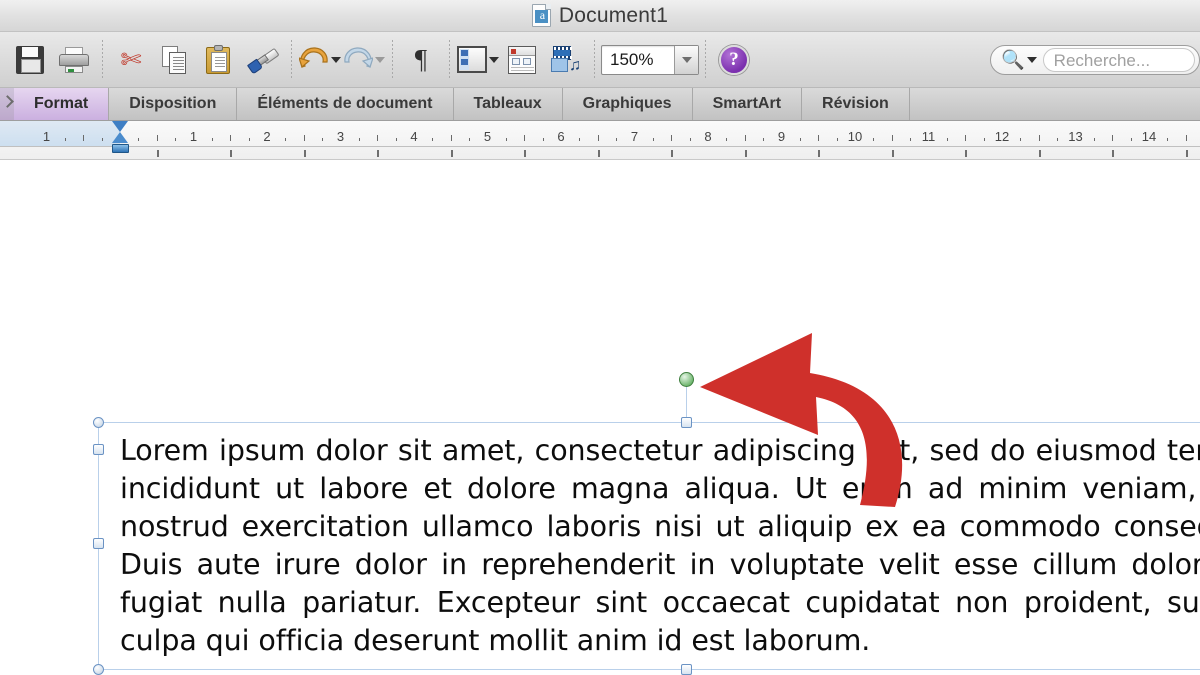 Image resolution: width=1200 pixels, height=675 pixels. Describe the element at coordinates (627, 104) in the screenshot. I see `tab-graphiques: Graphiques` at that location.